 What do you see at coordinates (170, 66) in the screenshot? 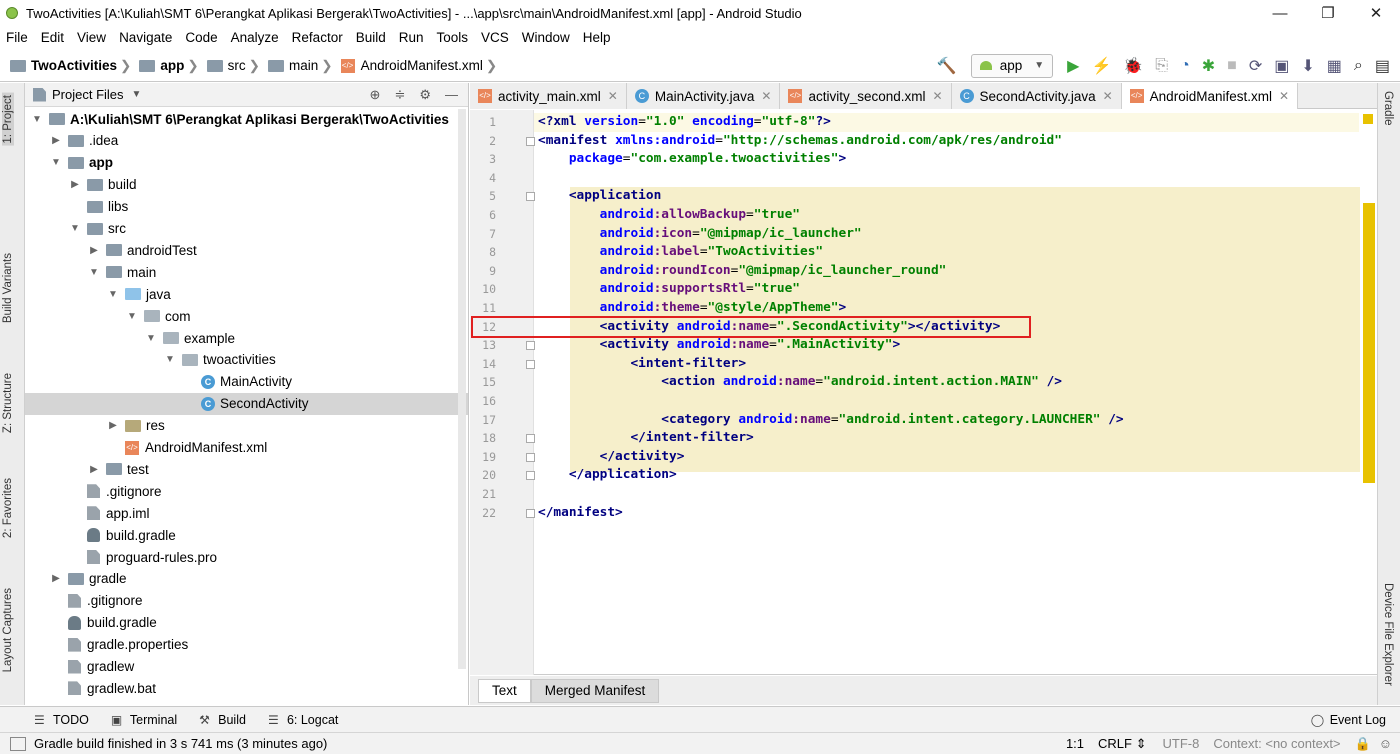
I see `breadcrumb-app: app ❯` at bounding box center [170, 66].